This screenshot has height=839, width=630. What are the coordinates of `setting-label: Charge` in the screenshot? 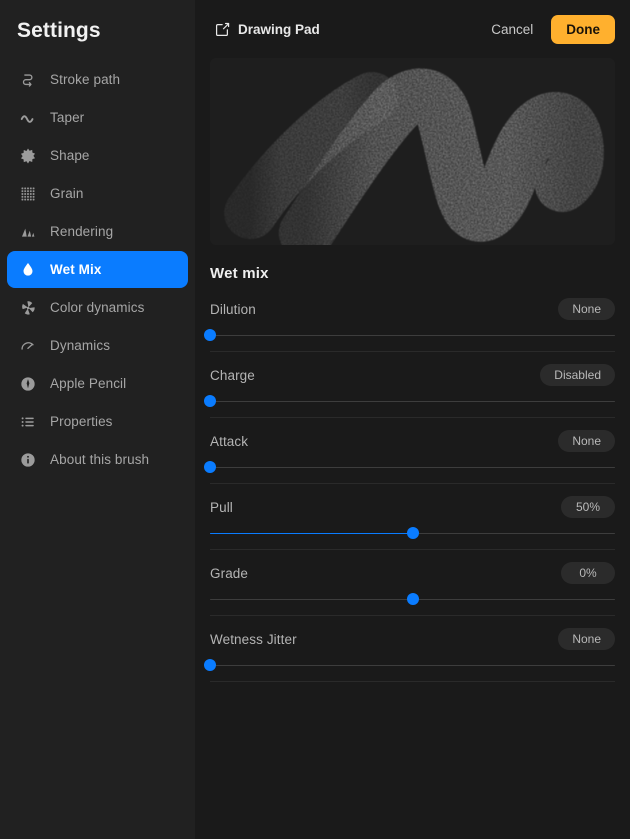 It's located at (232, 375).